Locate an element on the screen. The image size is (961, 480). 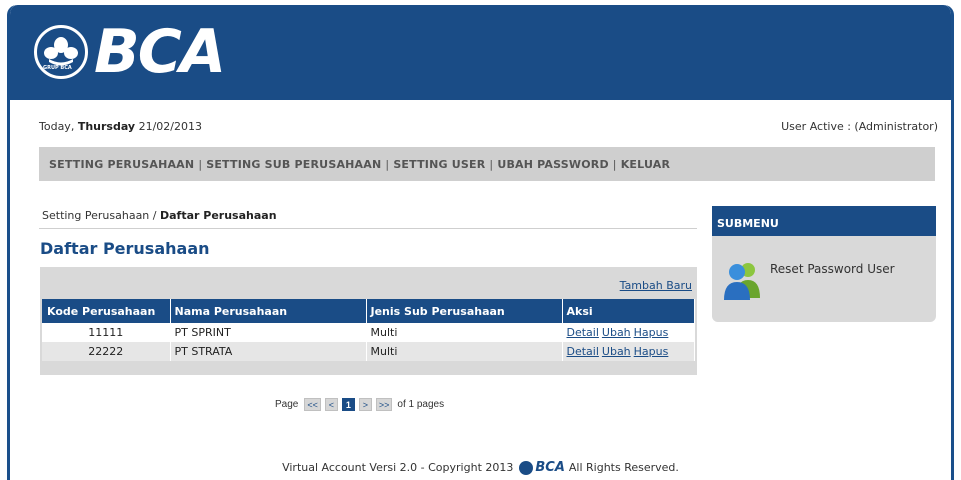
table-row: 22222 PT STRATA Multi Detail Ubah Hapus is located at coordinates (368, 351).